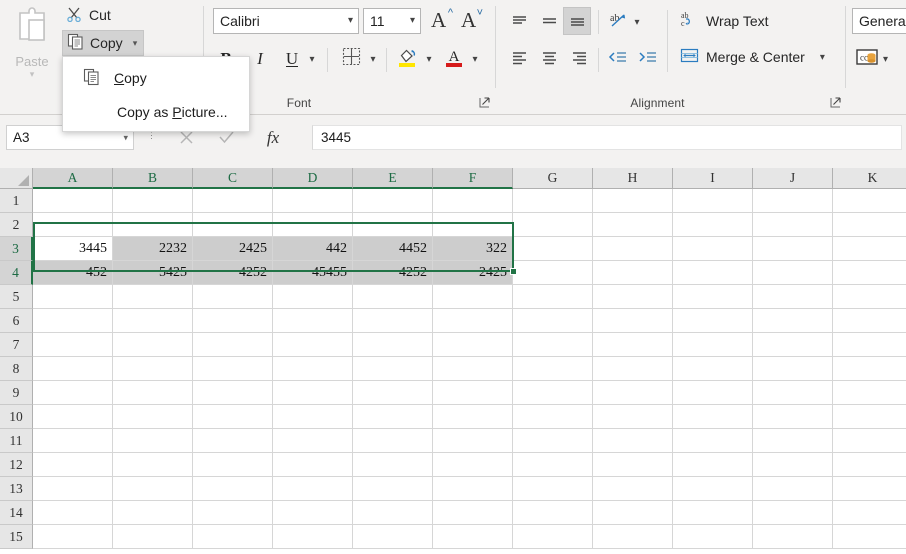 The width and height of the screenshot is (906, 554). I want to click on cell-K13, so click(869, 489).